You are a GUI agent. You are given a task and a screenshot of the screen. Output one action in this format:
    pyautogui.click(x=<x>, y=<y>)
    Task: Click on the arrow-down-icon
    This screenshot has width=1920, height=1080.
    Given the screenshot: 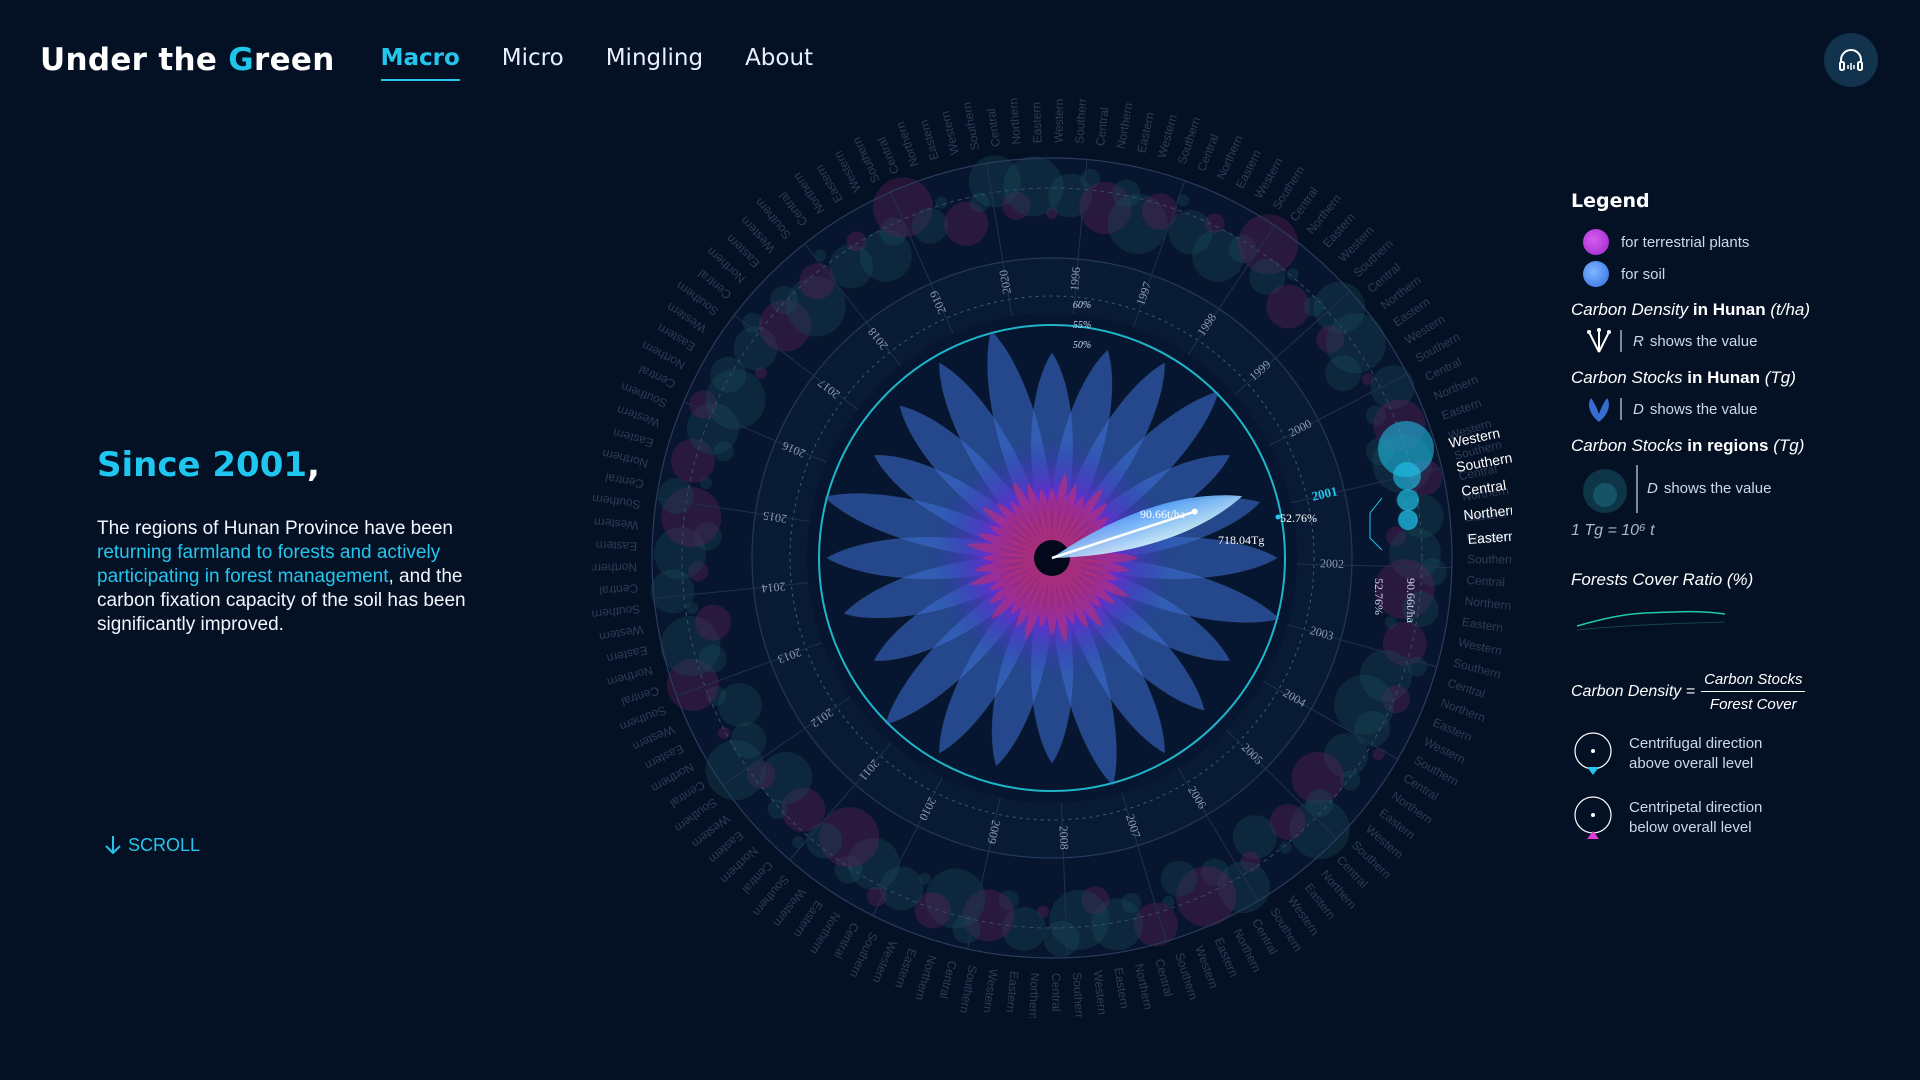 What is the action you would take?
    pyautogui.click(x=113, y=845)
    